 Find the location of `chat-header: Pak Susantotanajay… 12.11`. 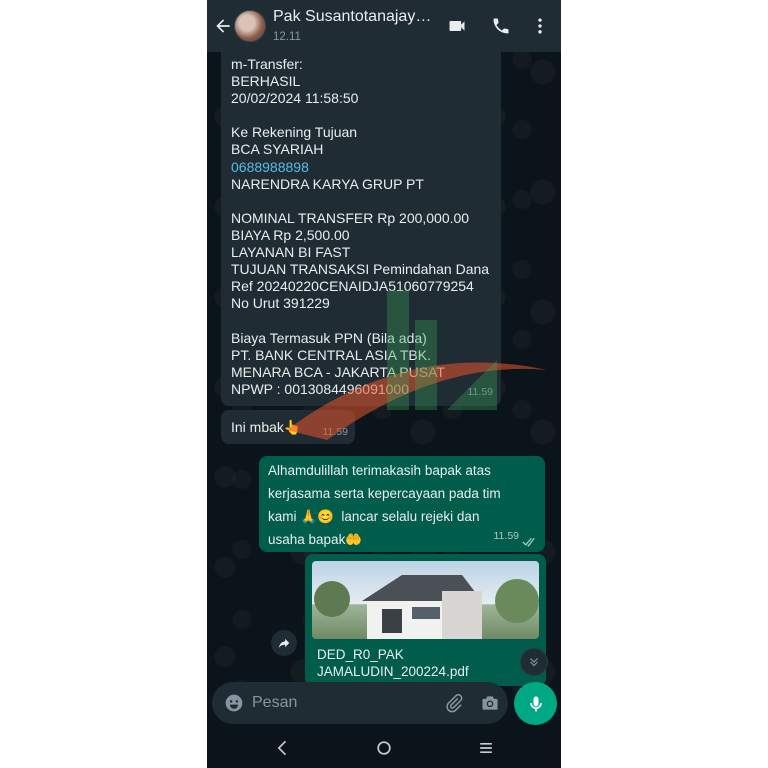

chat-header: Pak Susantotanajay… 12.11 is located at coordinates (384, 26).